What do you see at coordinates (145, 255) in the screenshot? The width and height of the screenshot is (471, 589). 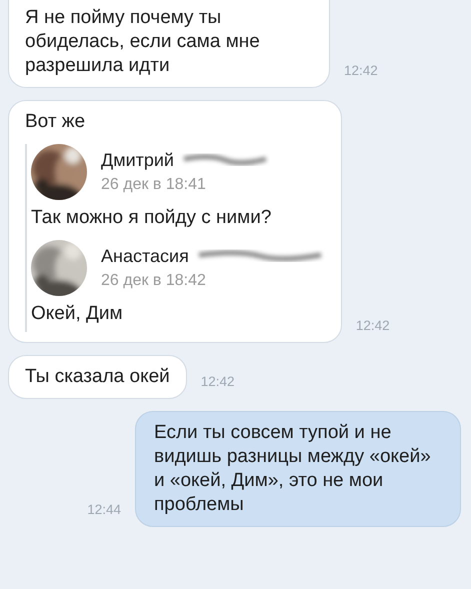 I see `sender-name: Анастасия` at bounding box center [145, 255].